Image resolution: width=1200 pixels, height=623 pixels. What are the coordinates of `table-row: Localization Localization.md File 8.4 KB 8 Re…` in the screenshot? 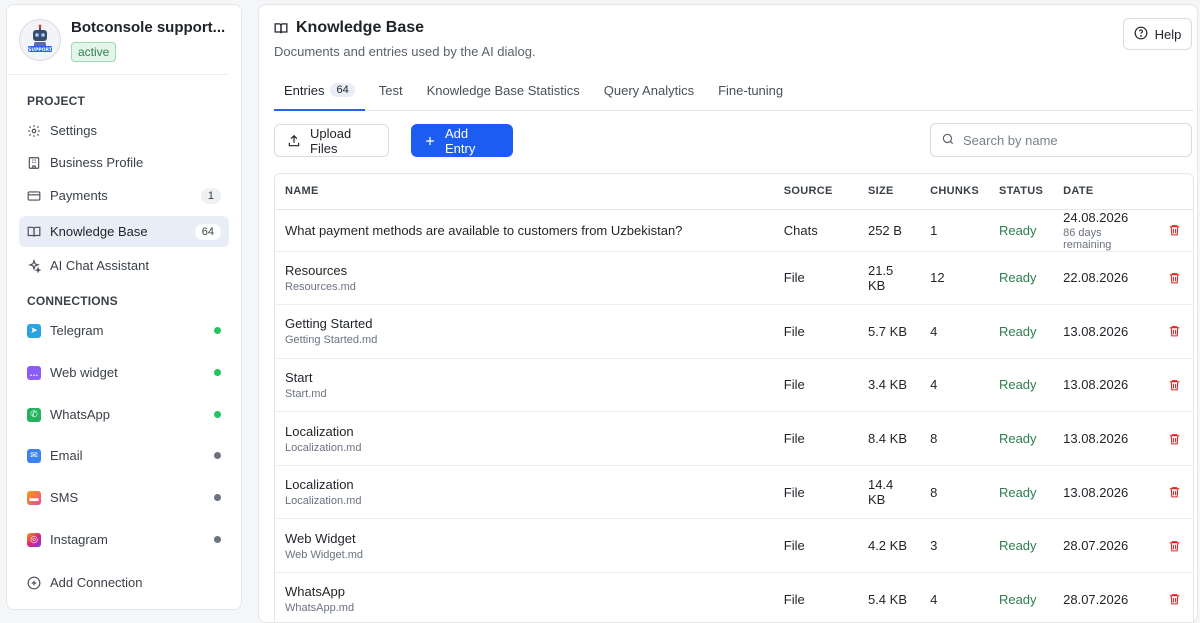 It's located at (734, 438).